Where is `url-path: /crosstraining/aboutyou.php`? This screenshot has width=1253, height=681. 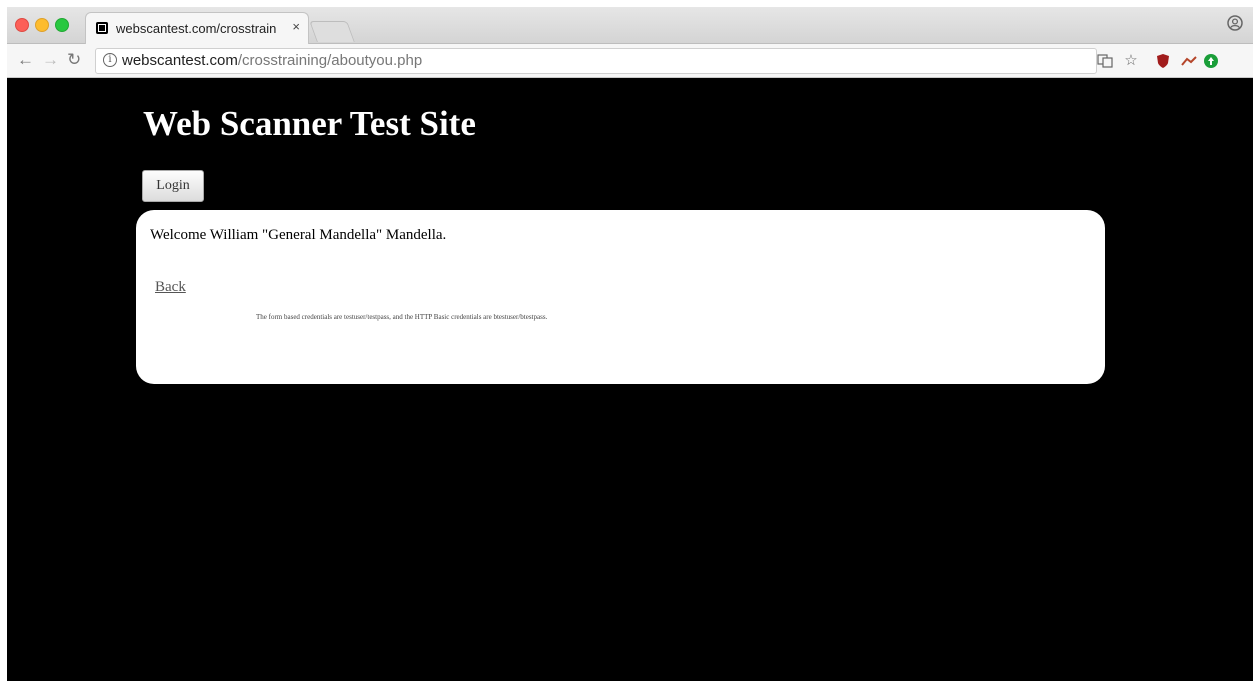
url-path: /crosstraining/aboutyou.php is located at coordinates (330, 60).